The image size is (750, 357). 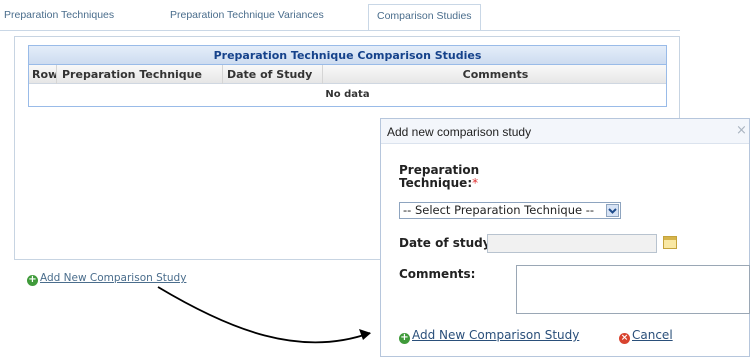 What do you see at coordinates (439, 176) in the screenshot?
I see `preparation-technique-label: Preparation Technique:*` at bounding box center [439, 176].